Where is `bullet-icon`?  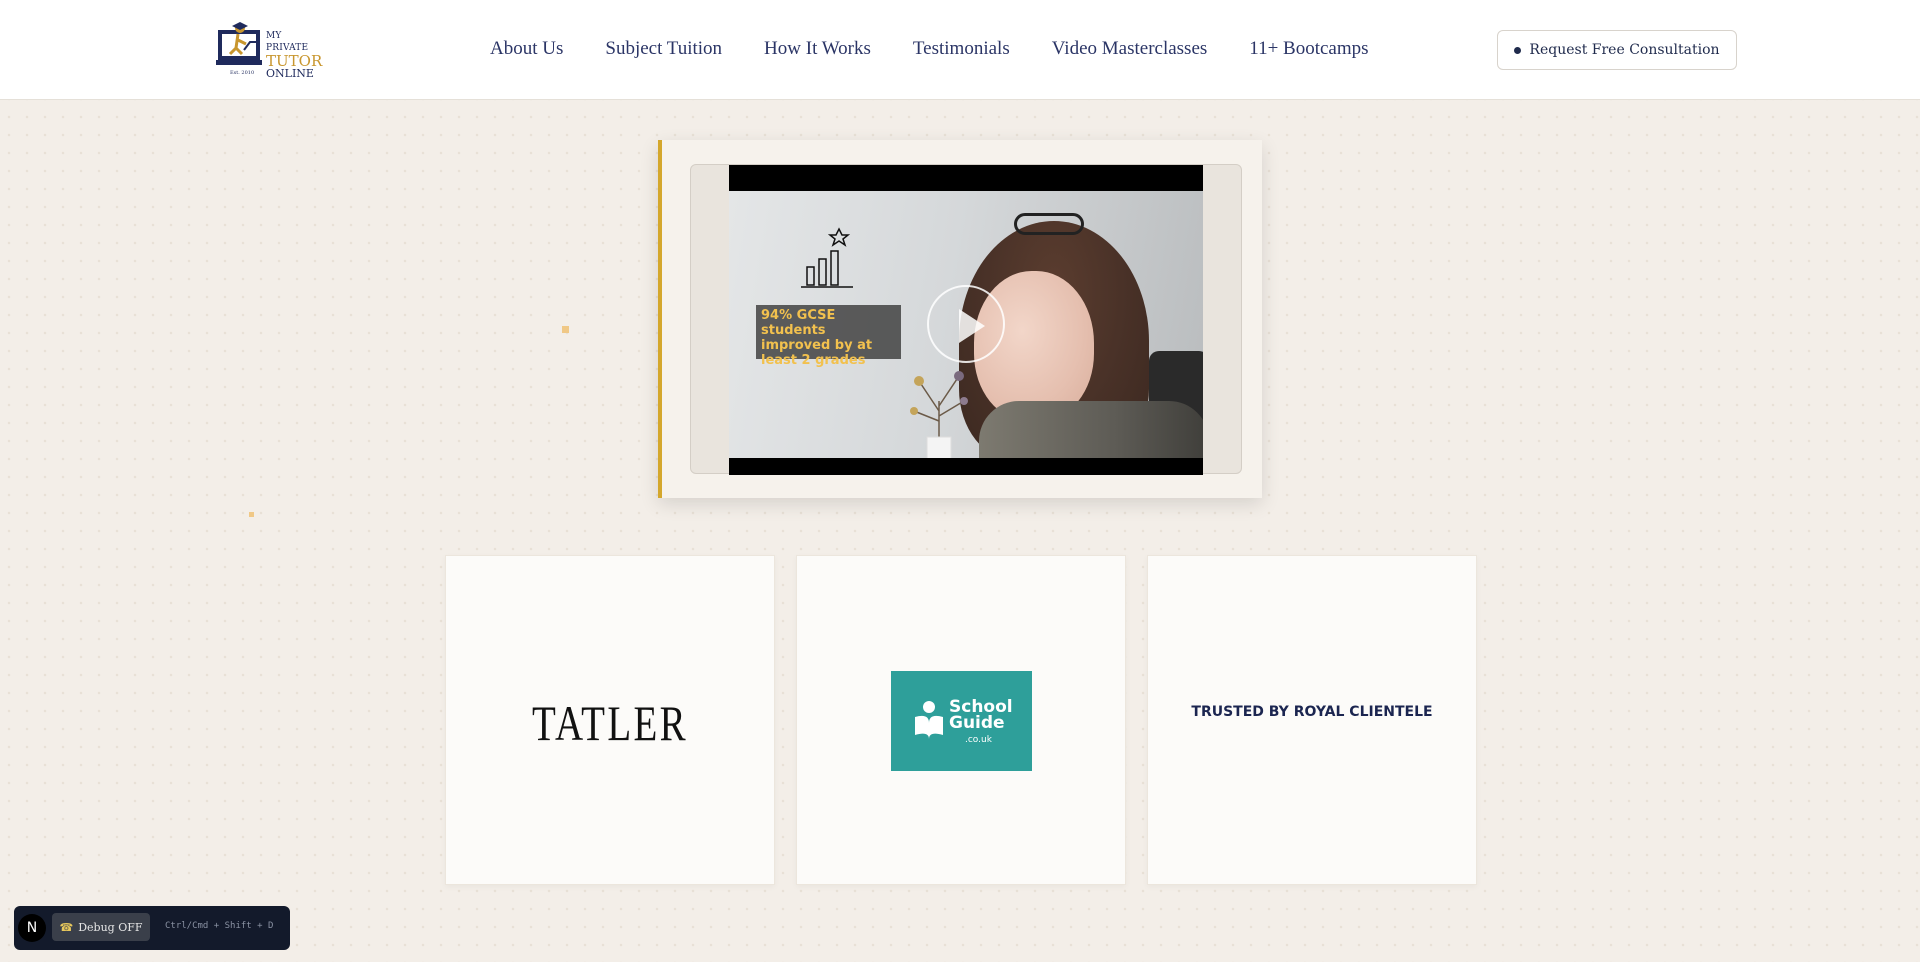
bullet-icon is located at coordinates (1518, 50).